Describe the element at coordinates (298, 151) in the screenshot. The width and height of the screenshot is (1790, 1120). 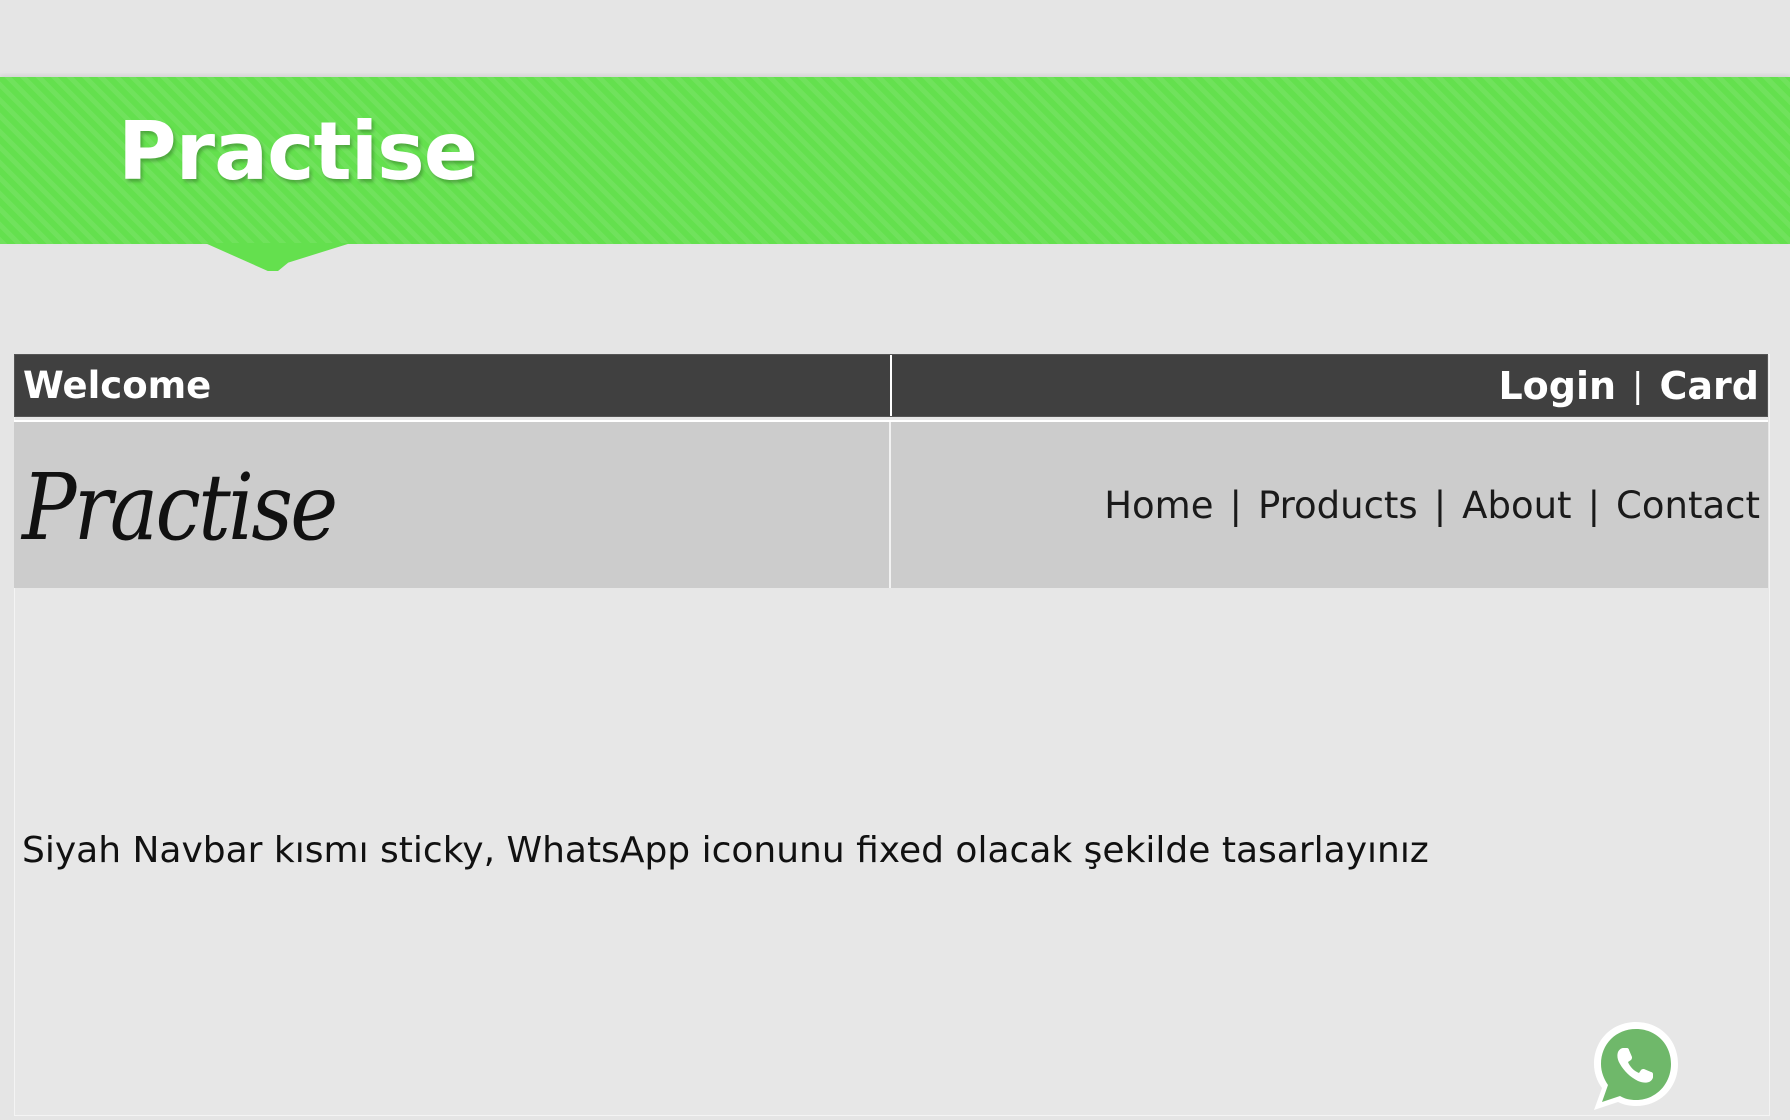
I see `banner-title: Practise` at that location.